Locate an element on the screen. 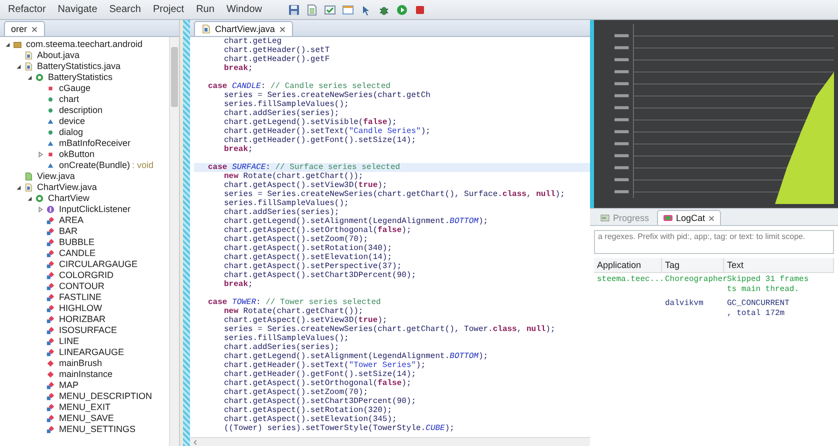 This screenshot has height=446, width=838. code-line: chart.getAspect().setElevation(345); is located at coordinates (310, 419).